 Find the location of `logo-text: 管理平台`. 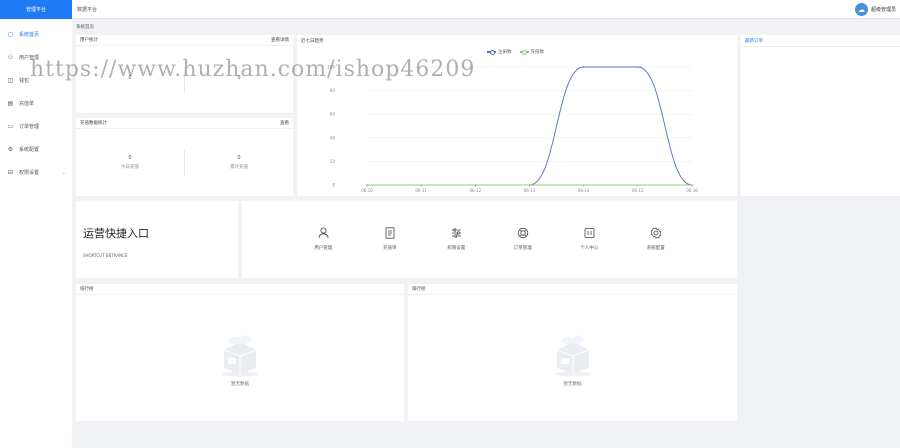

logo-text: 管理平台 is located at coordinates (35, 10).